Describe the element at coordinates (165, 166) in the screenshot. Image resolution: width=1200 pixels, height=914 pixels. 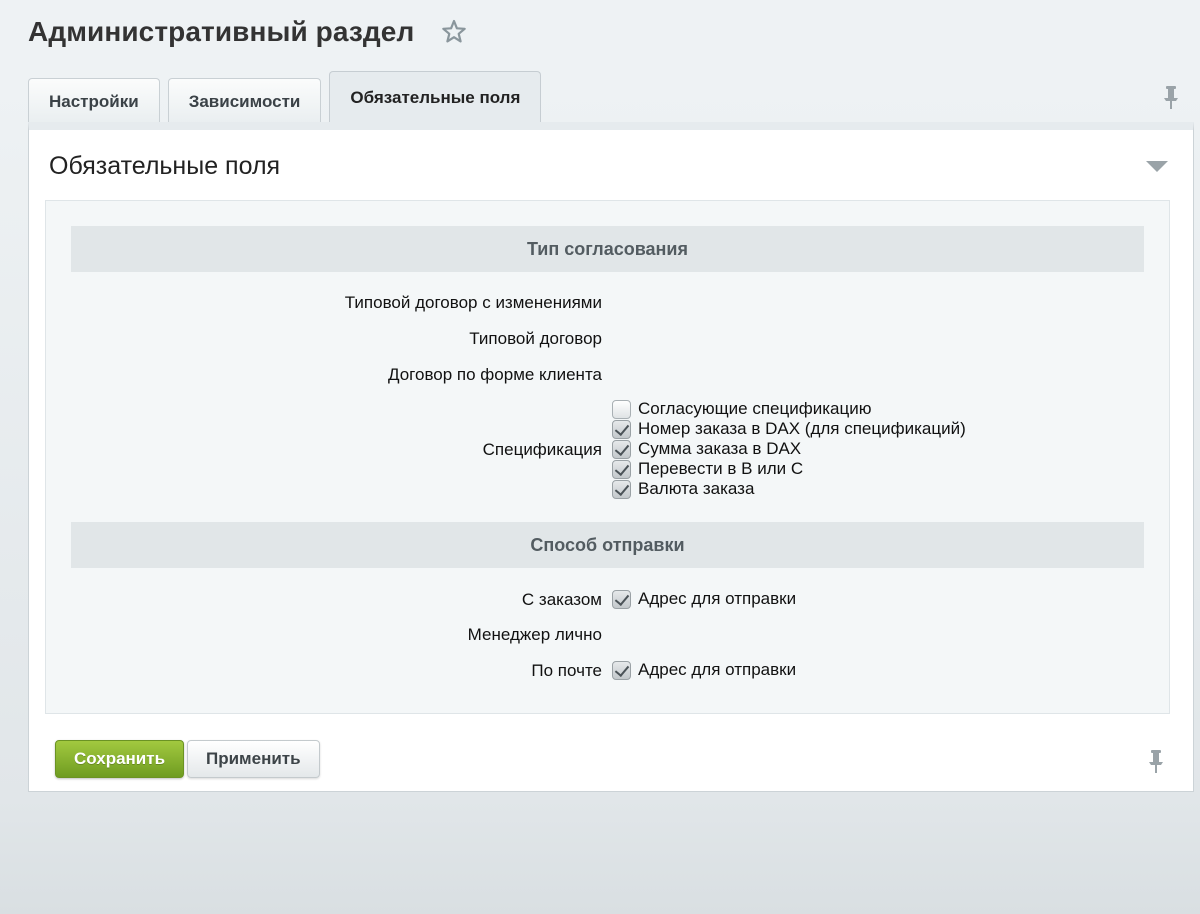
I see `panel-title: Обязательные поля` at that location.